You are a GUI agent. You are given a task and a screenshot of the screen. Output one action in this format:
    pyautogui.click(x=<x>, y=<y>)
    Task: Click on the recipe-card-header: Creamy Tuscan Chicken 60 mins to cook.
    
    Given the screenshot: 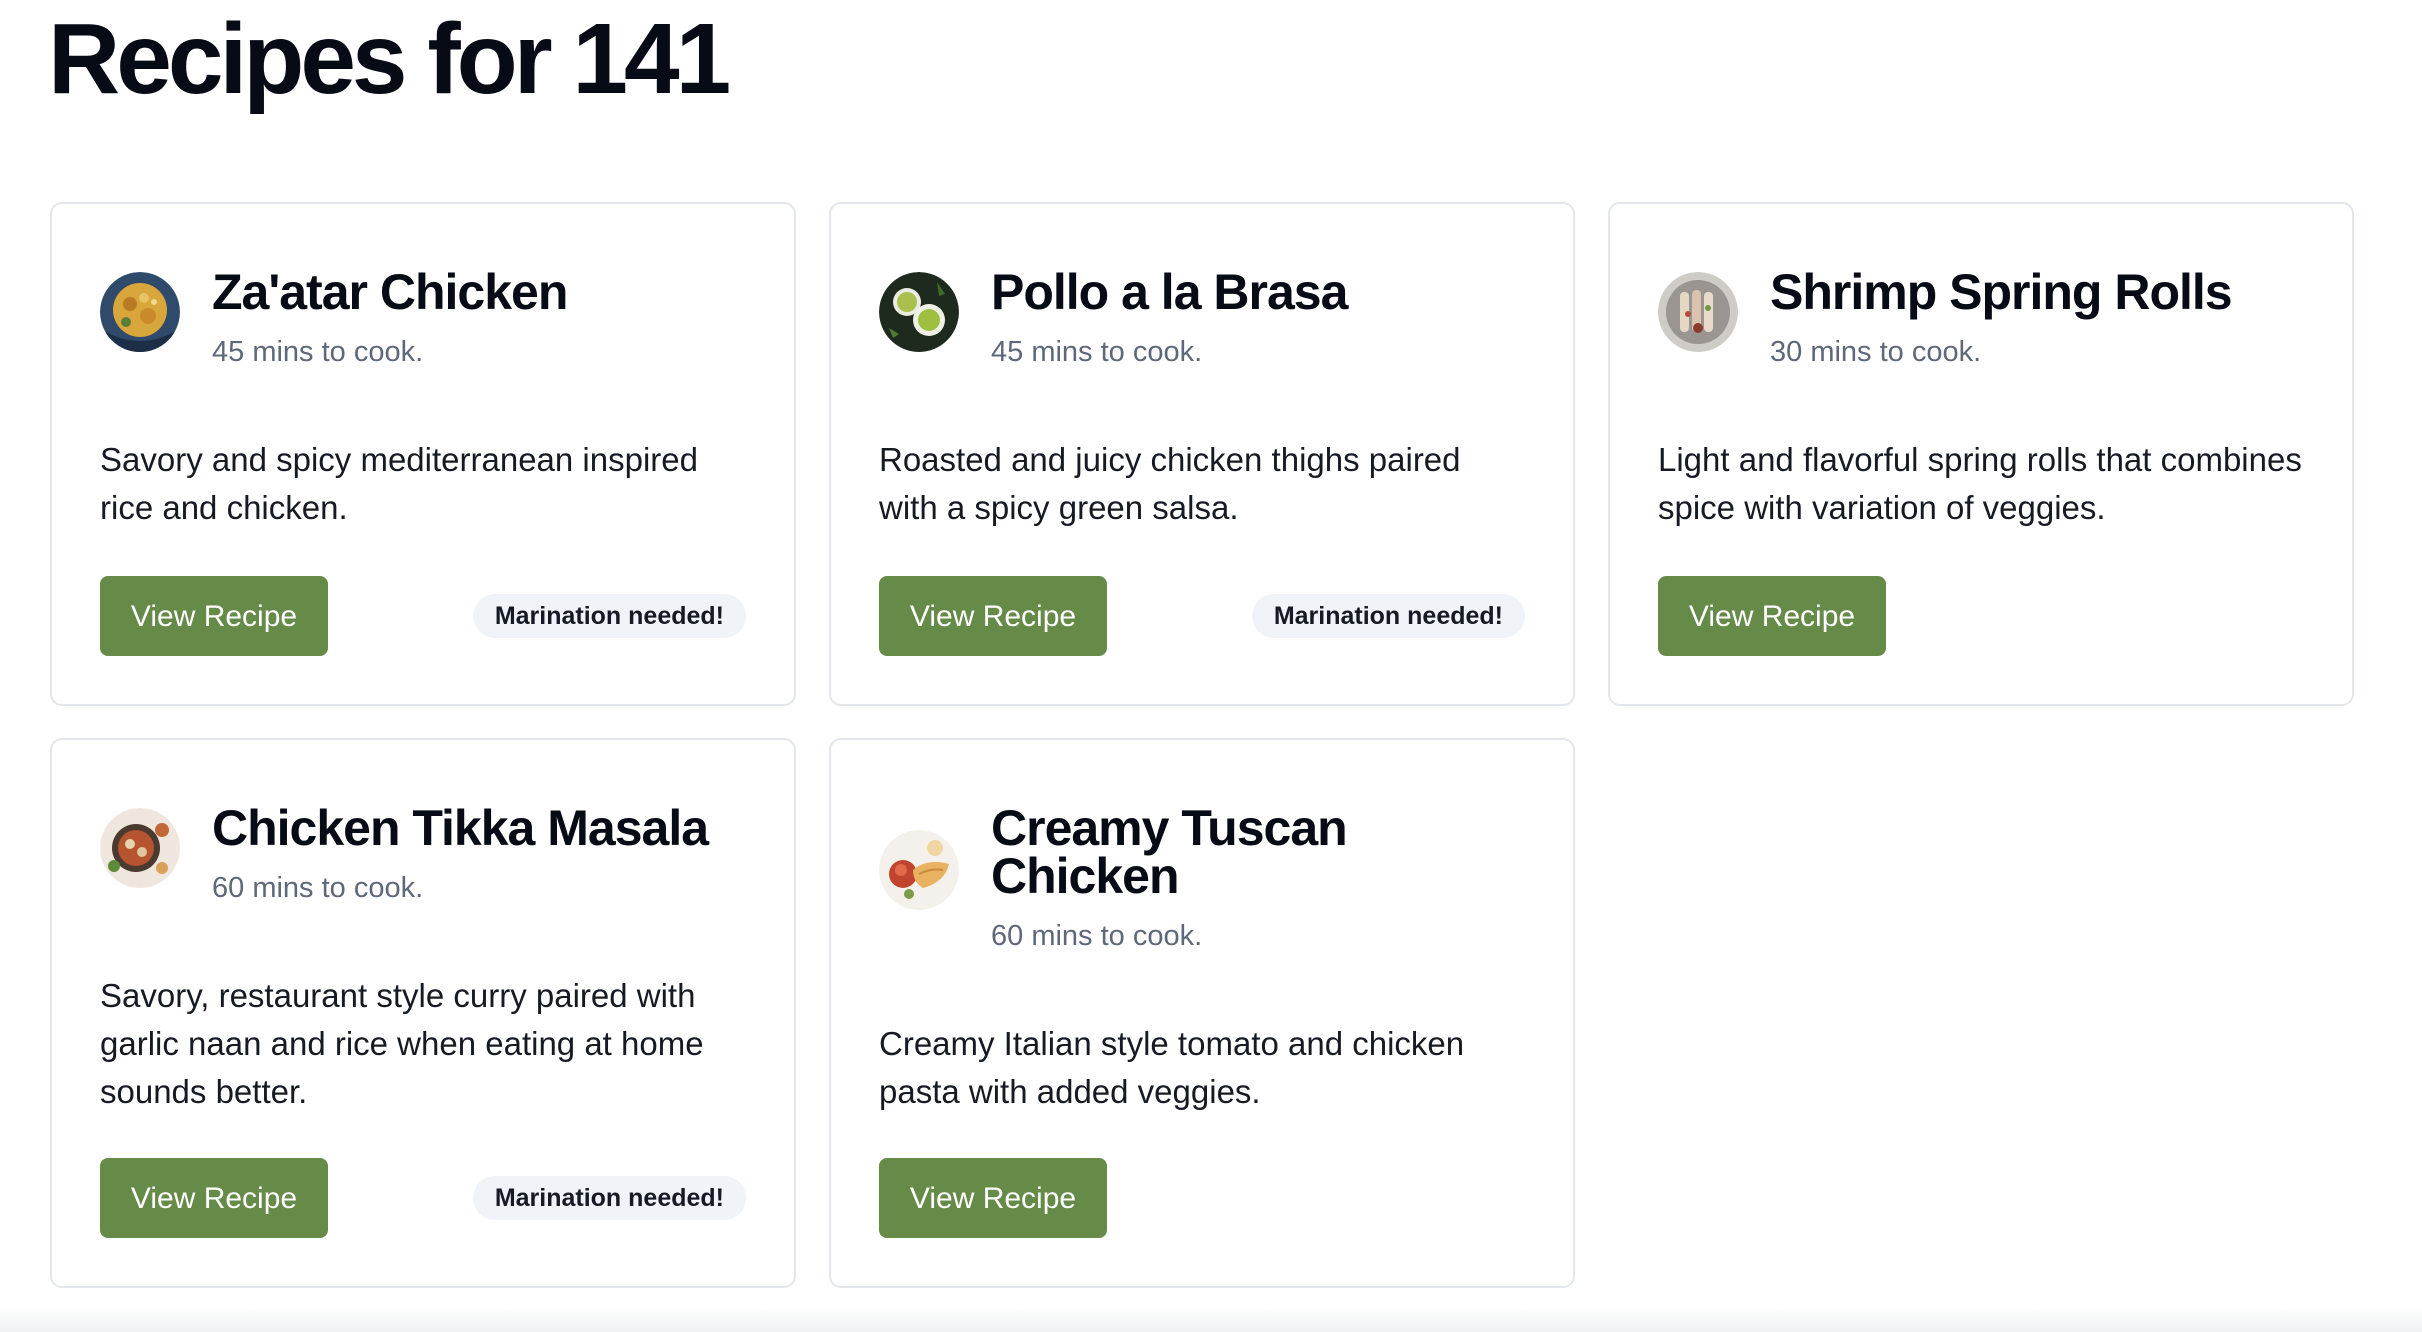 What is the action you would take?
    pyautogui.click(x=1202, y=877)
    